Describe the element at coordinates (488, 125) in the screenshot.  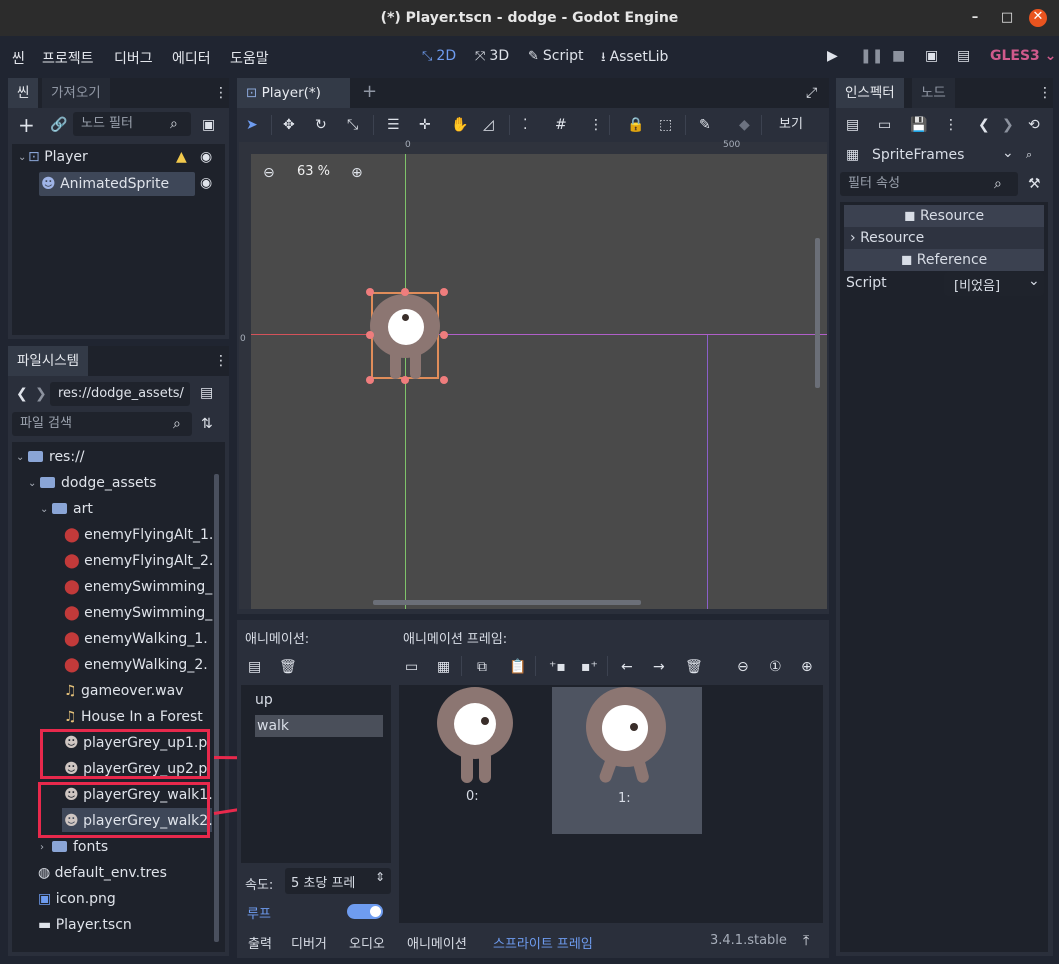
I see `ruler-tool-icon: ◿` at that location.